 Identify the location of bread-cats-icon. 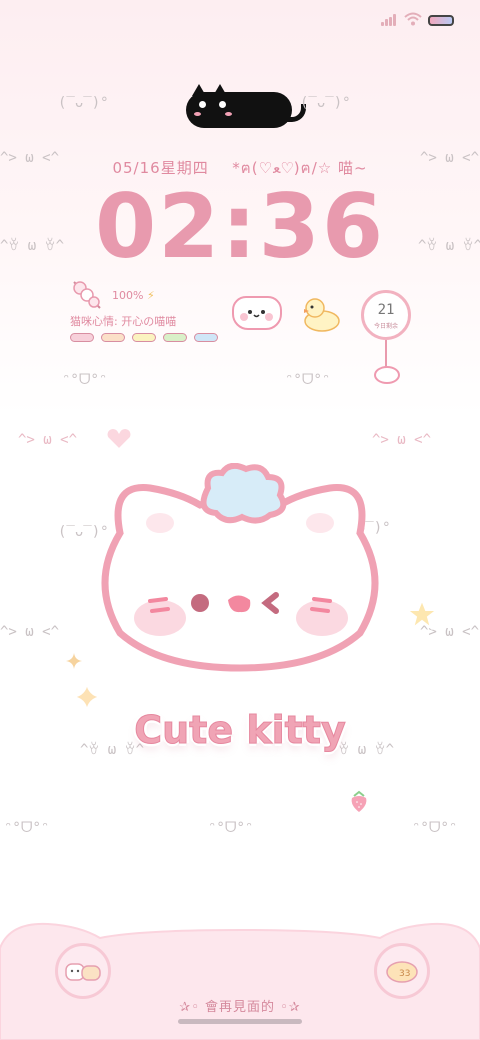
(83, 972).